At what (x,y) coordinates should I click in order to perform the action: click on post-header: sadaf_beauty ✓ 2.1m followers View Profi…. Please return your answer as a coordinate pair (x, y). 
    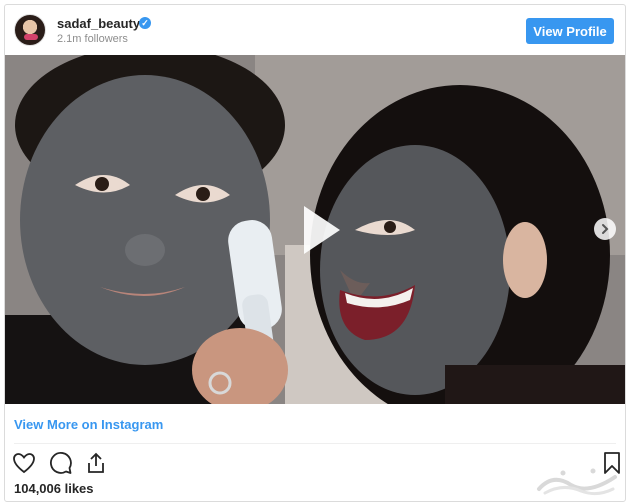
    Looking at the image, I should click on (315, 30).